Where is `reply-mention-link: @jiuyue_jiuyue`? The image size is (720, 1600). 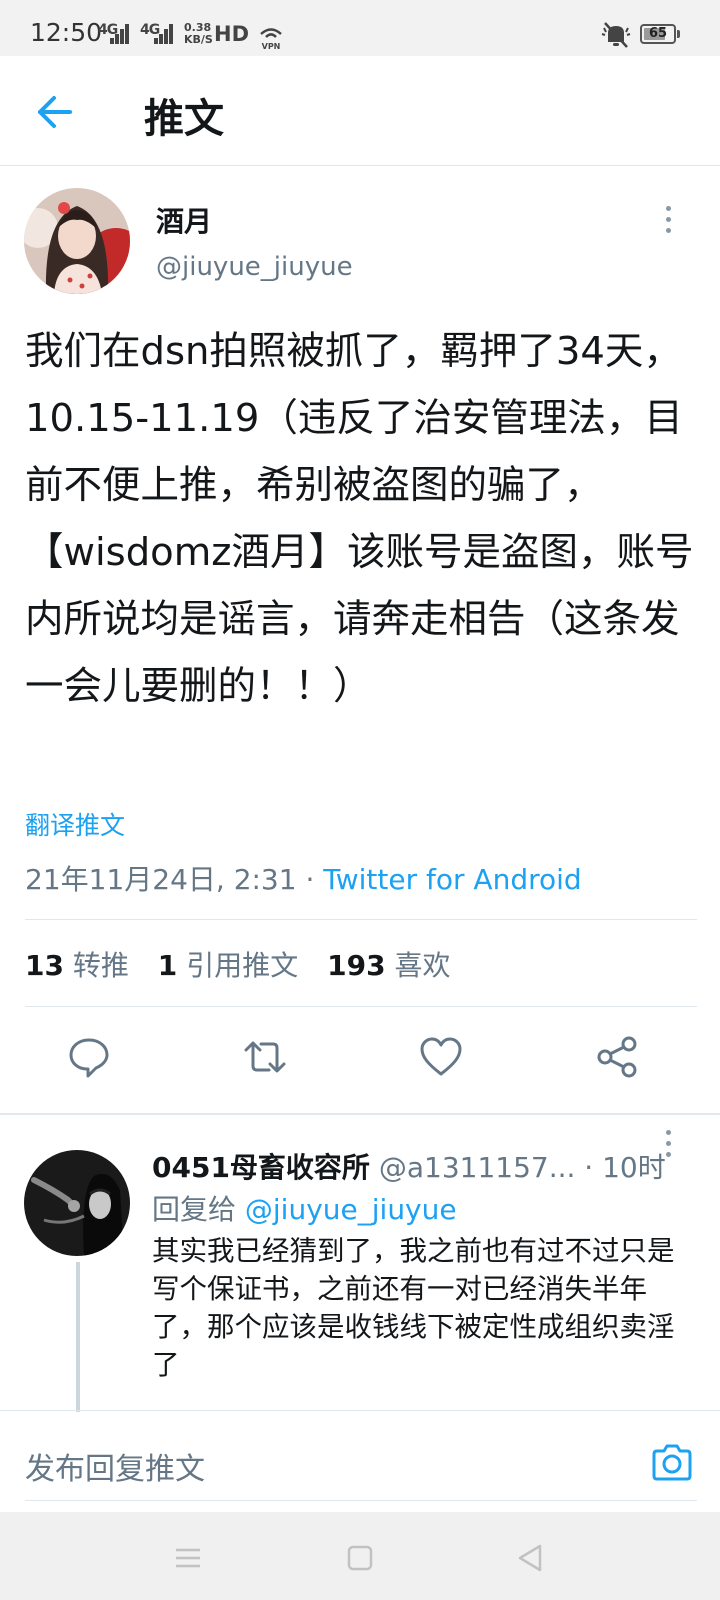 reply-mention-link: @jiuyue_jiuyue is located at coordinates (351, 1209).